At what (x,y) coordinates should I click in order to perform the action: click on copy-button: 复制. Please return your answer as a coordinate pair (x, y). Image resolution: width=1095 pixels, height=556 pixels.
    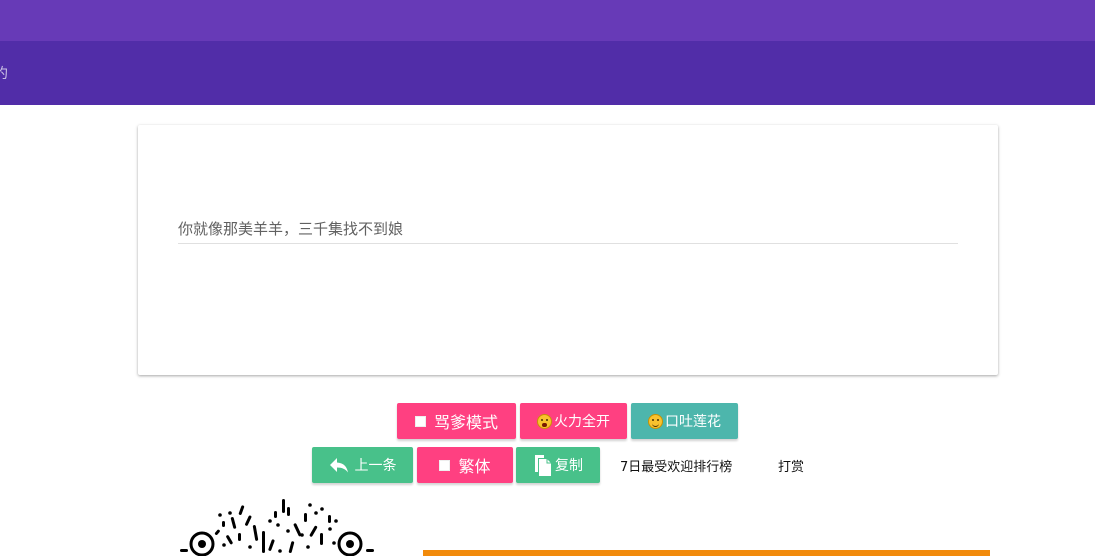
    Looking at the image, I should click on (558, 465).